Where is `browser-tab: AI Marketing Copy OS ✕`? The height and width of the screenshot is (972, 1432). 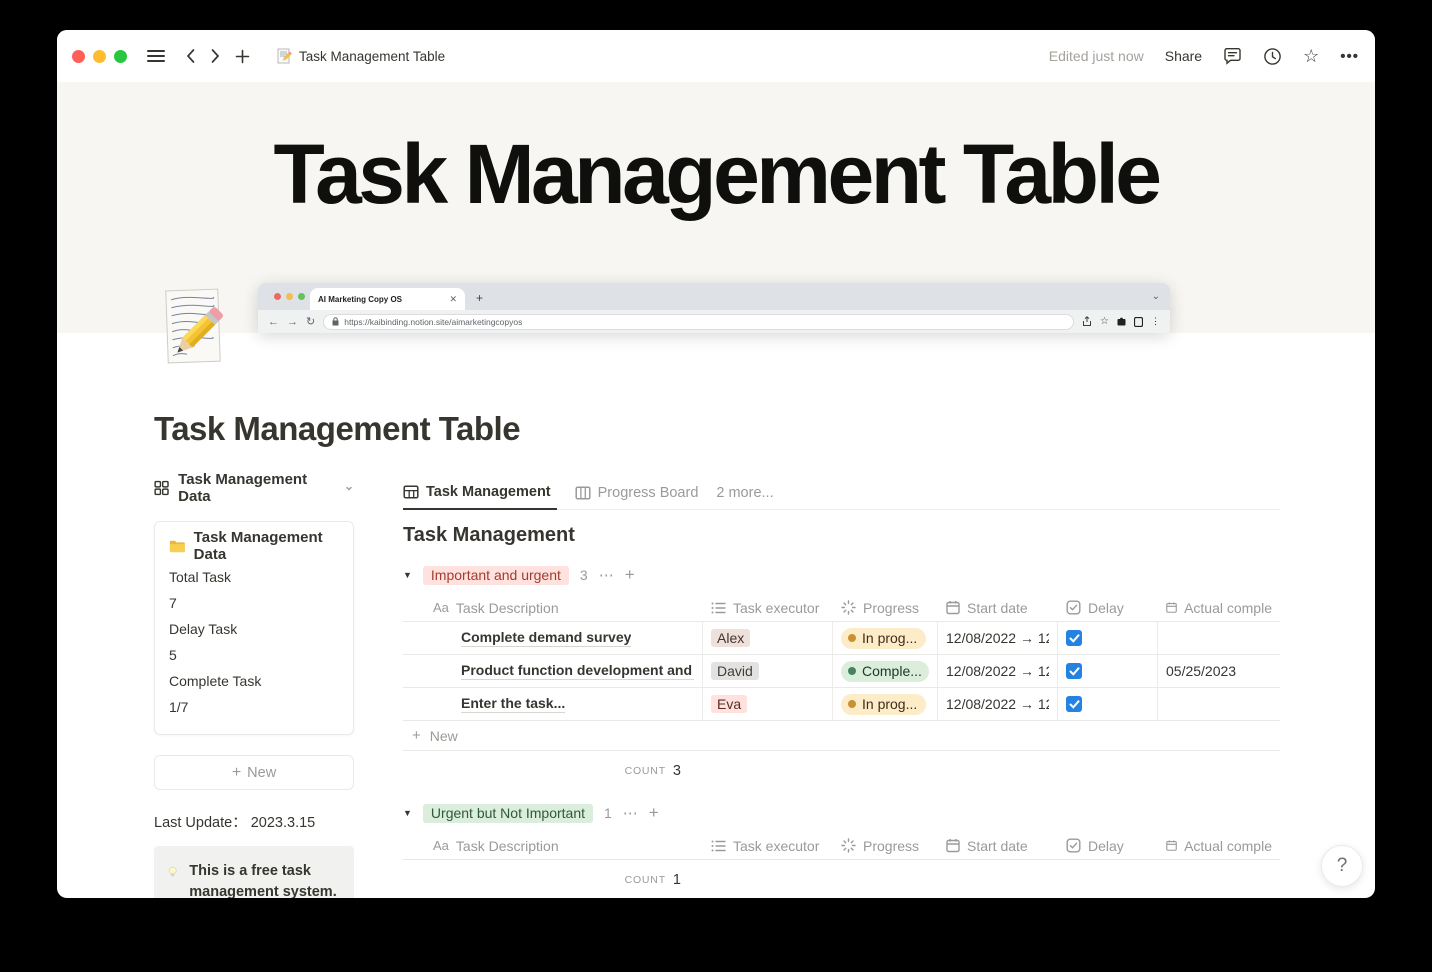 browser-tab: AI Marketing Copy OS ✕ is located at coordinates (387, 299).